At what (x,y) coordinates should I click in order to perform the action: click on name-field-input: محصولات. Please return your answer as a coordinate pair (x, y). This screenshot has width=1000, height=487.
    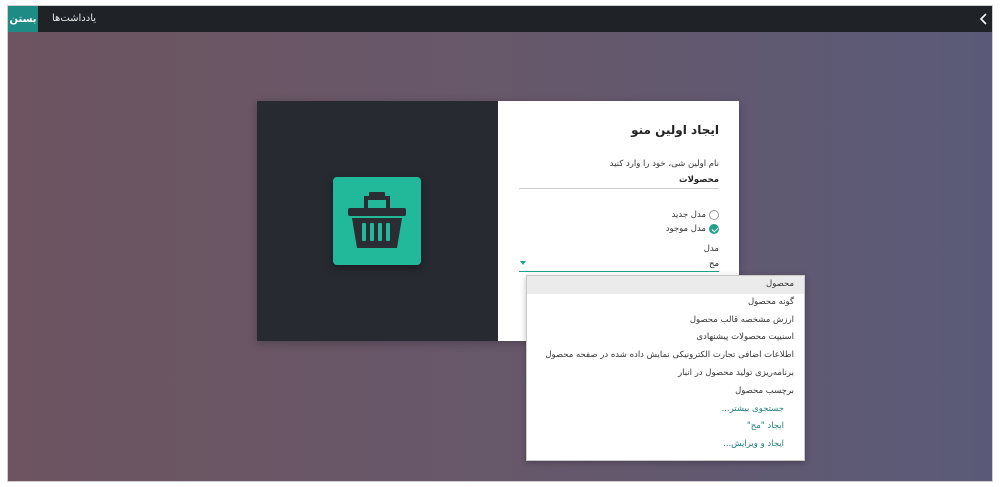
    Looking at the image, I should click on (699, 180).